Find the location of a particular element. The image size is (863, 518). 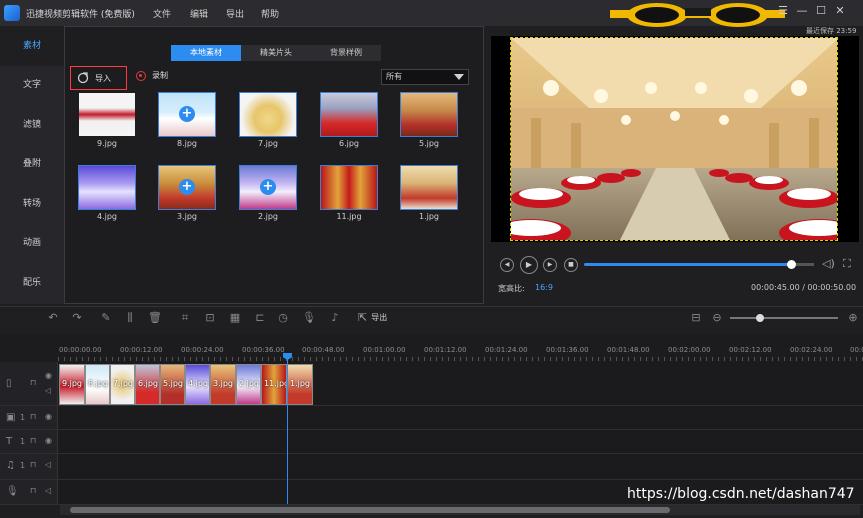

next-frame-button: ▶ is located at coordinates (550, 265).